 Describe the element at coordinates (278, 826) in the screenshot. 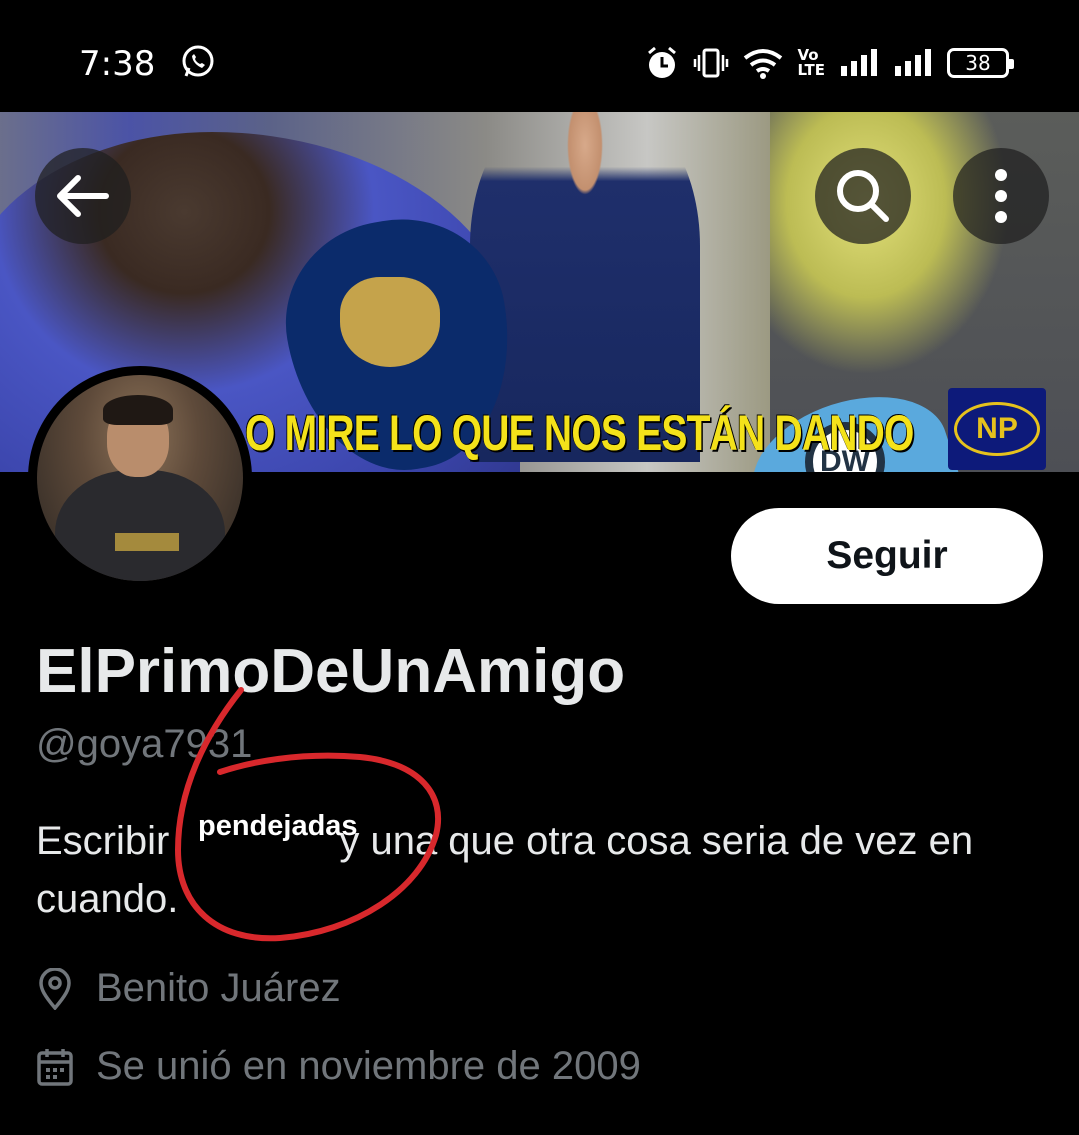

I see `handwritten-word: pendejadas` at that location.